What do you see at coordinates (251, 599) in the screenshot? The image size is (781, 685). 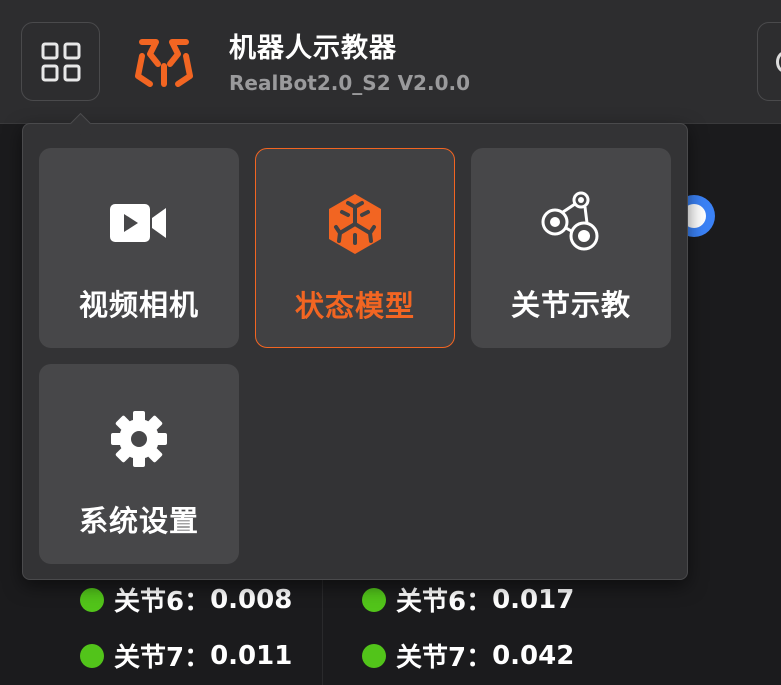 I see `joint-value: 0.008` at bounding box center [251, 599].